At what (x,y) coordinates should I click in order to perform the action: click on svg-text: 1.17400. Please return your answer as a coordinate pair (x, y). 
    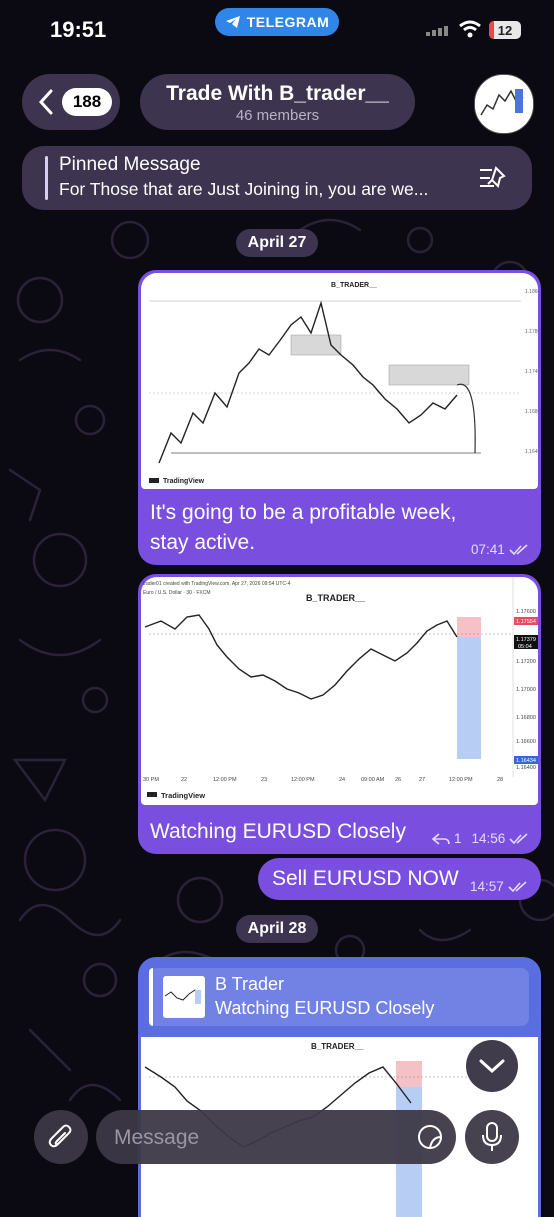
    Looking at the image, I should click on (531, 372).